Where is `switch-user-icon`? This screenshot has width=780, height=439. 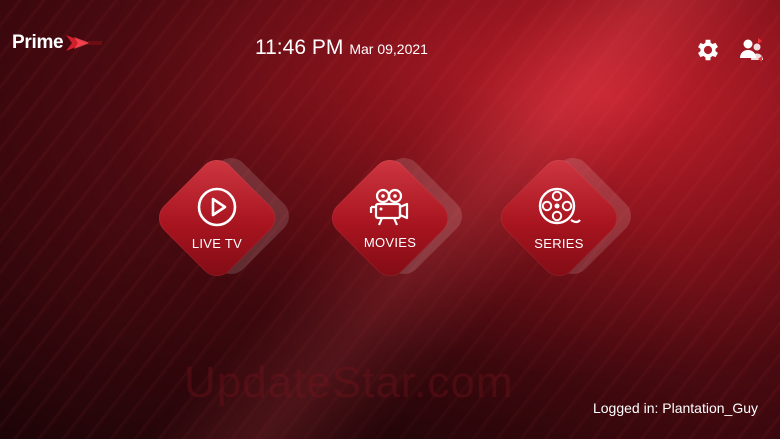
switch-user-icon is located at coordinates (751, 50).